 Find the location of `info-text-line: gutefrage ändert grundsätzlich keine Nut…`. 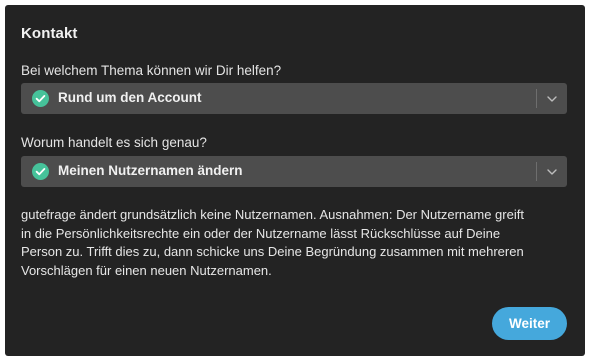

info-text-line: gutefrage ändert grundsätzlich keine Nut… is located at coordinates (272, 214).